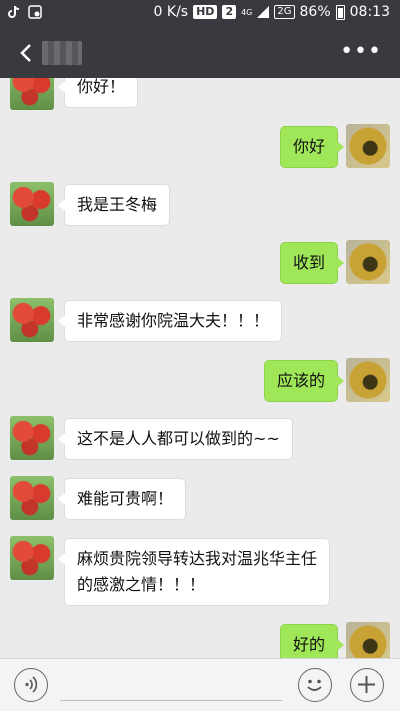 This screenshot has width=400, height=711. What do you see at coordinates (312, 641) in the screenshot?
I see `message-bubble-sent: 好的` at bounding box center [312, 641].